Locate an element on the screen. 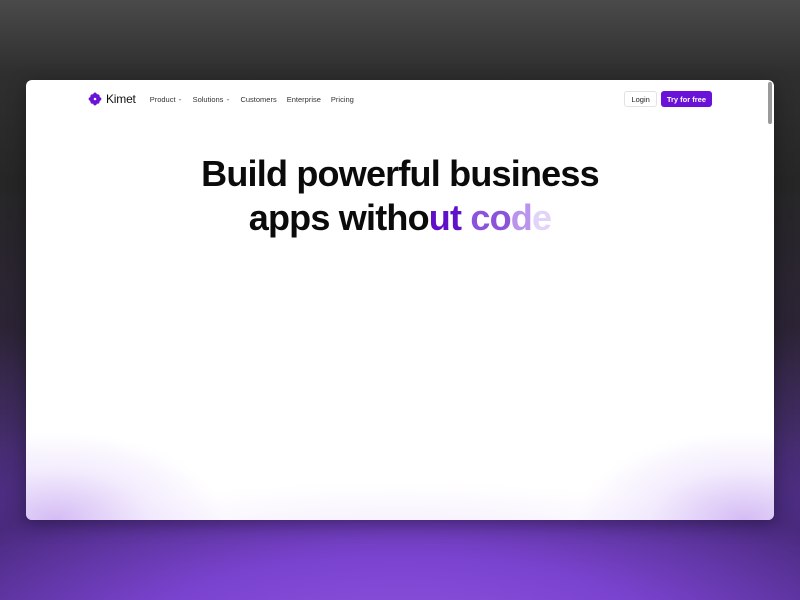  nav-link-label: Product is located at coordinates (162, 99).